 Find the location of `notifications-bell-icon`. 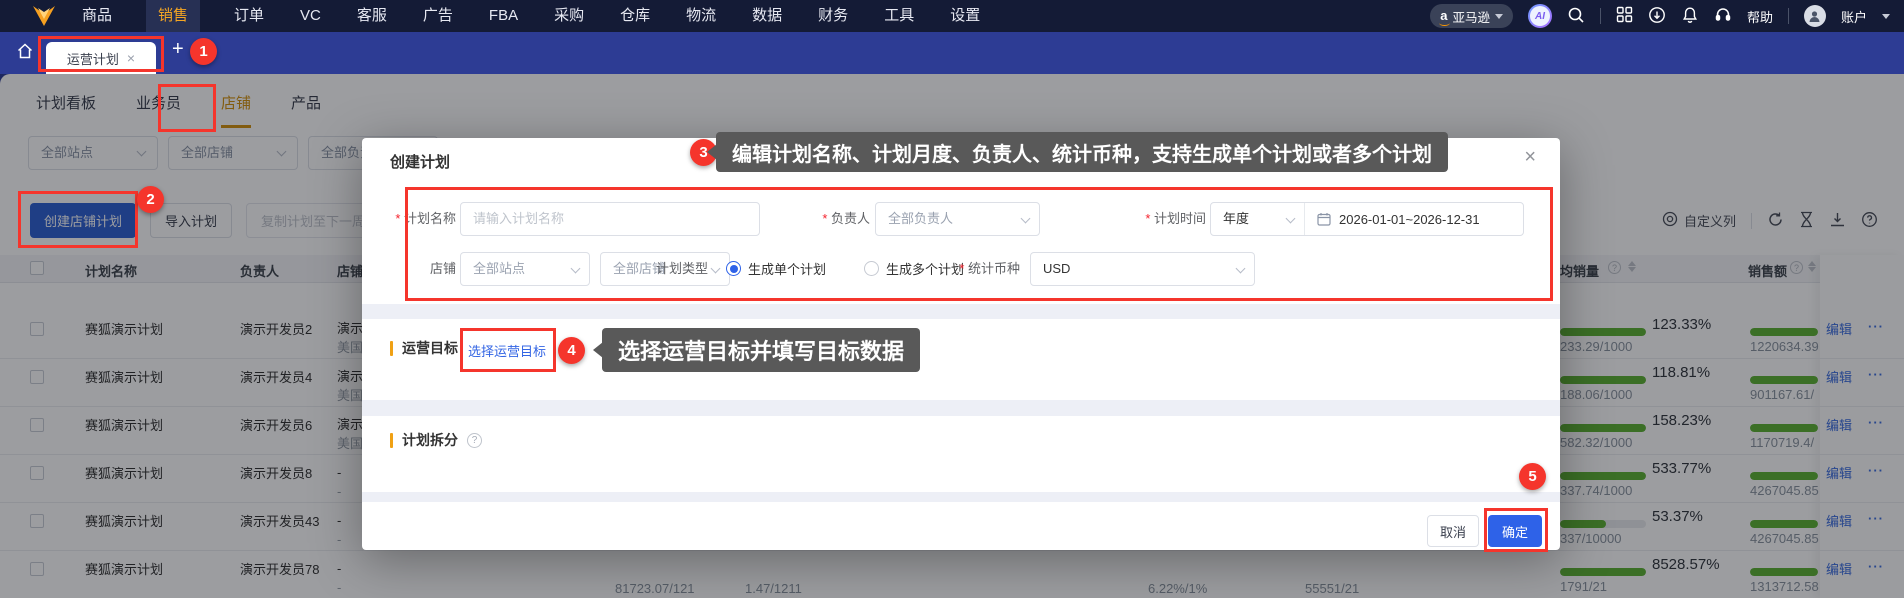

notifications-bell-icon is located at coordinates (1690, 16).